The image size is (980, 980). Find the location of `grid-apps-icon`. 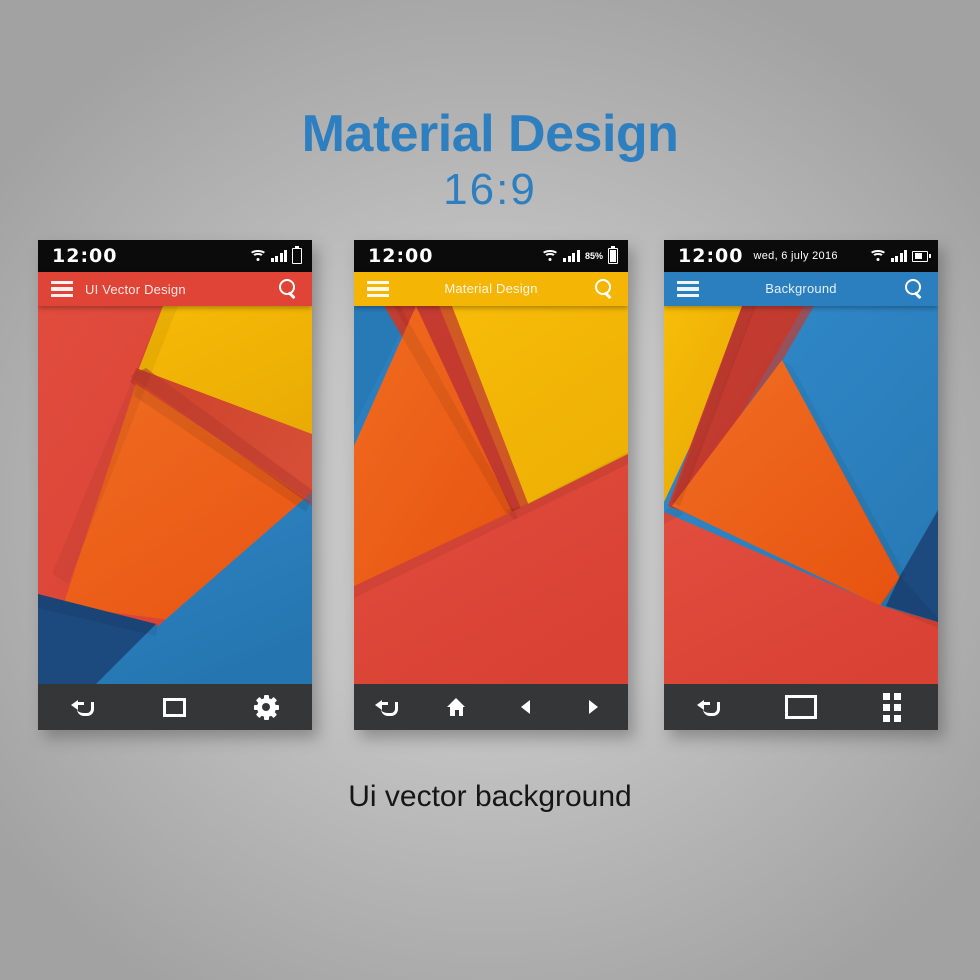

grid-apps-icon is located at coordinates (892, 707).